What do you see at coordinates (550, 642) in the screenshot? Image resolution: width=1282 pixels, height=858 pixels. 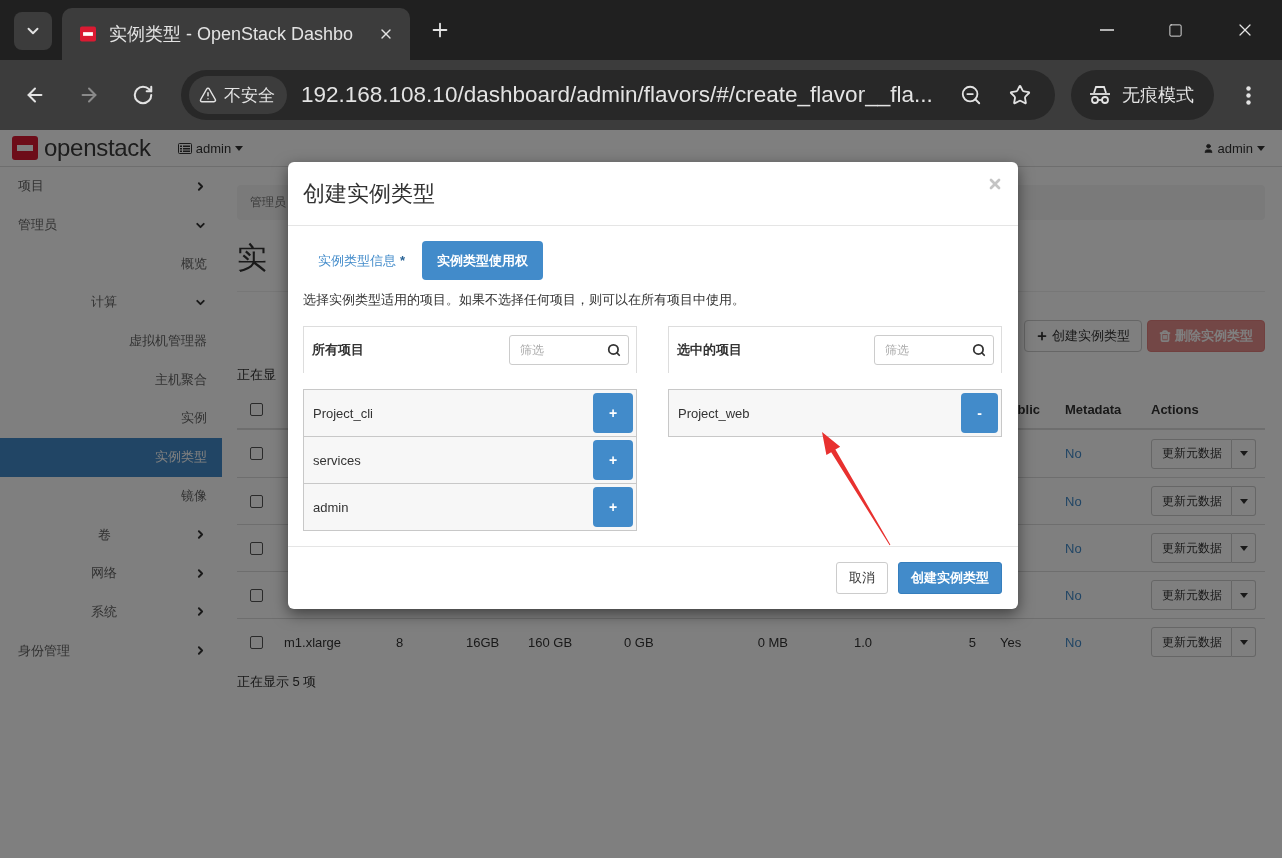 I see `table-cell: 160 GB` at bounding box center [550, 642].